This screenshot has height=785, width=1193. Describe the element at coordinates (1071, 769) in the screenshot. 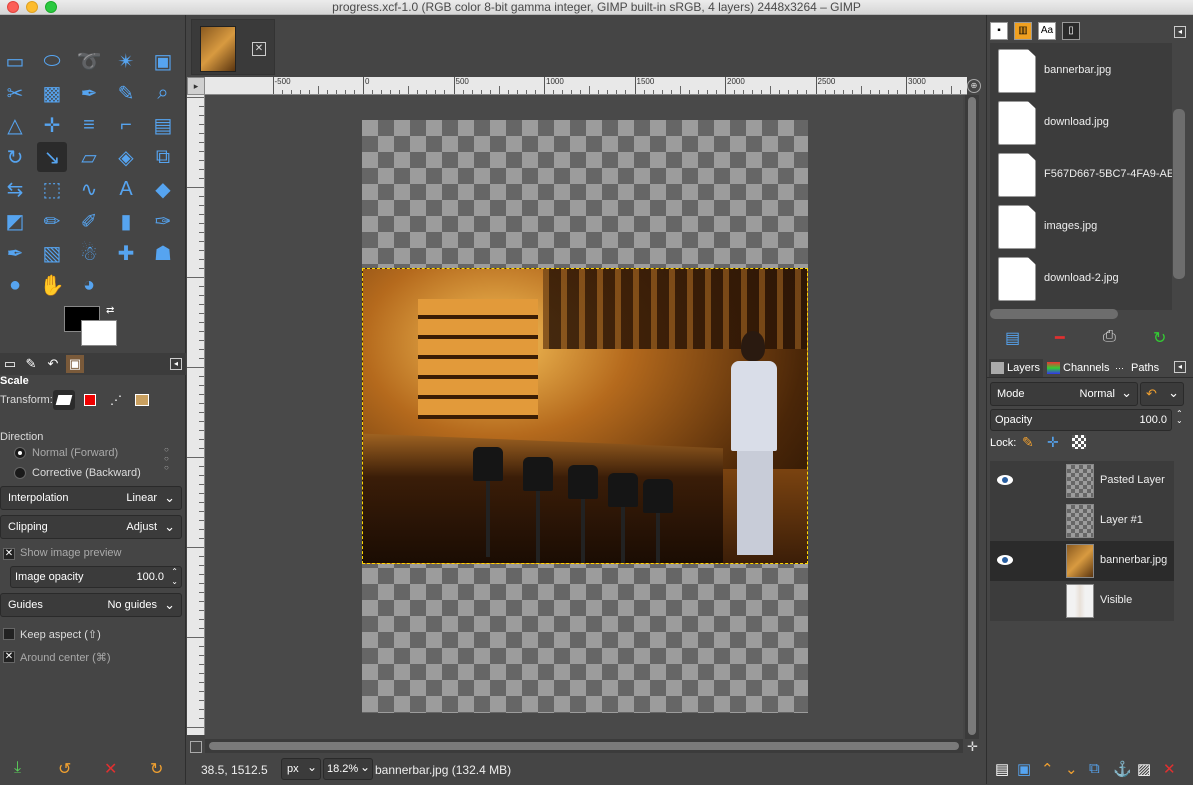

I see `lower-layer-icon: ⌄` at that location.